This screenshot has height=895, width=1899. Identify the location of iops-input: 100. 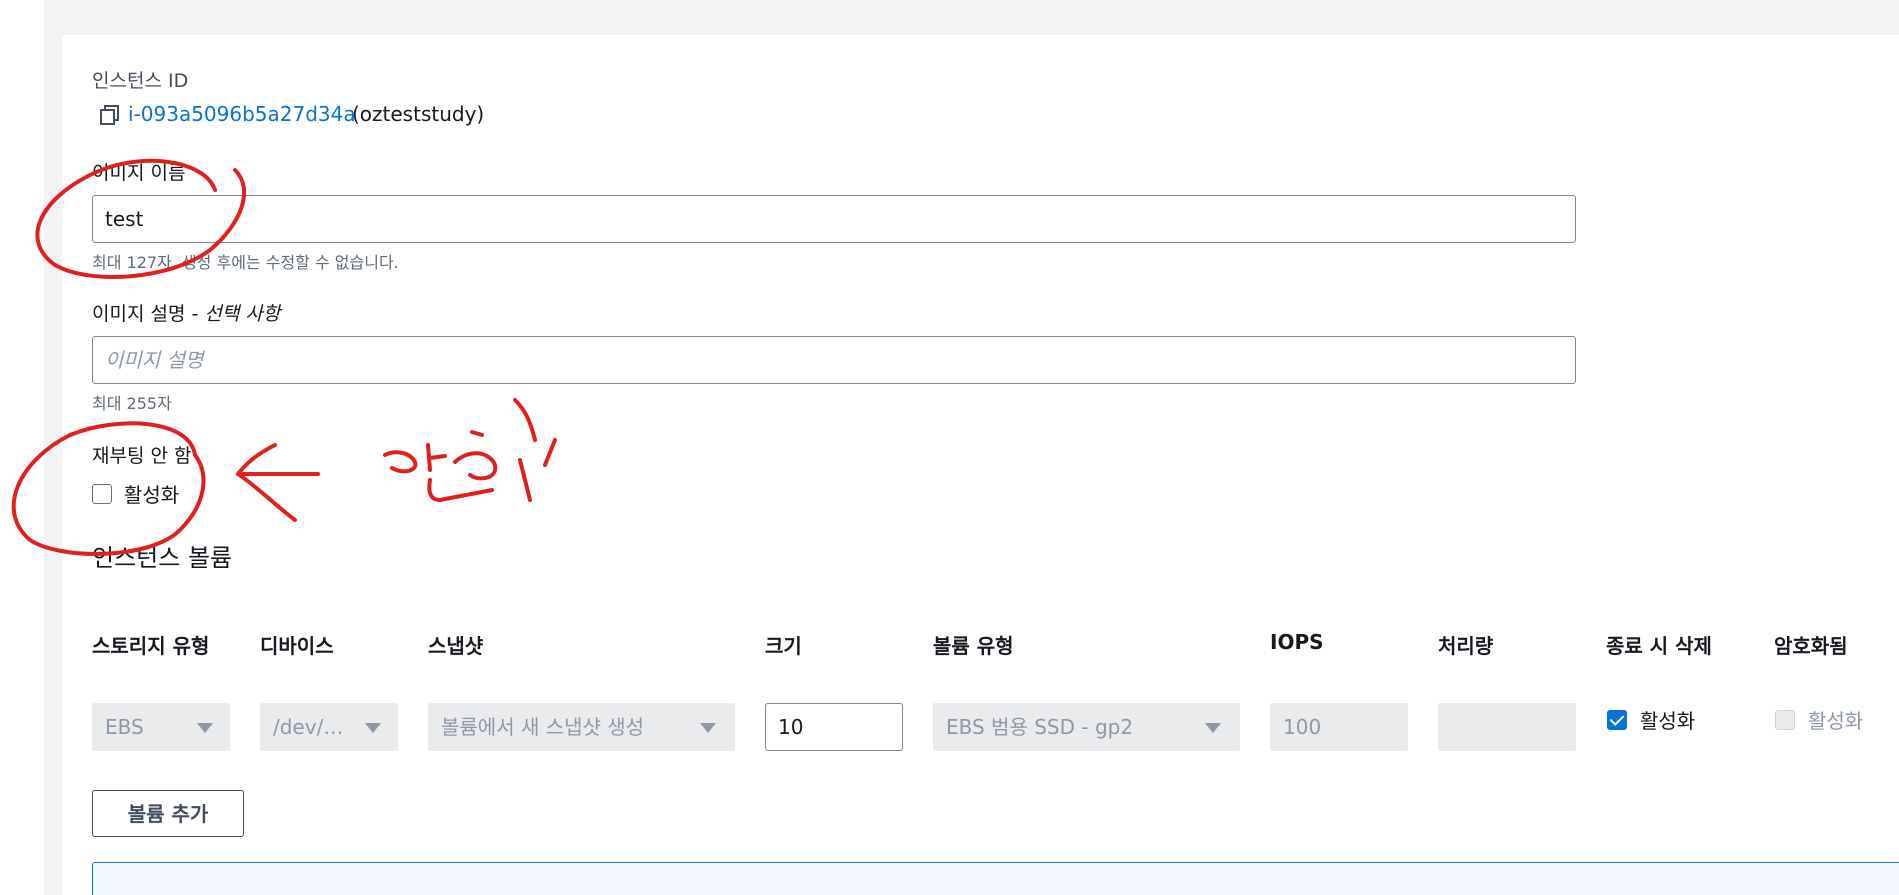
(1339, 727).